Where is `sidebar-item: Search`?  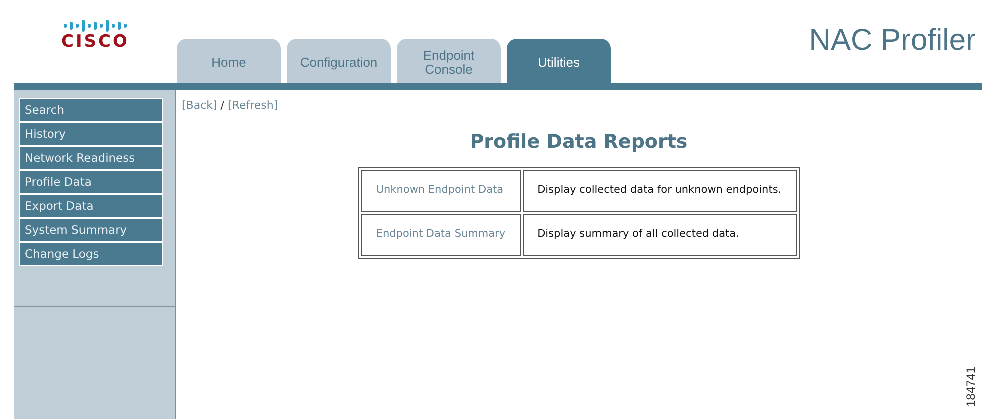
sidebar-item: Search is located at coordinates (91, 110).